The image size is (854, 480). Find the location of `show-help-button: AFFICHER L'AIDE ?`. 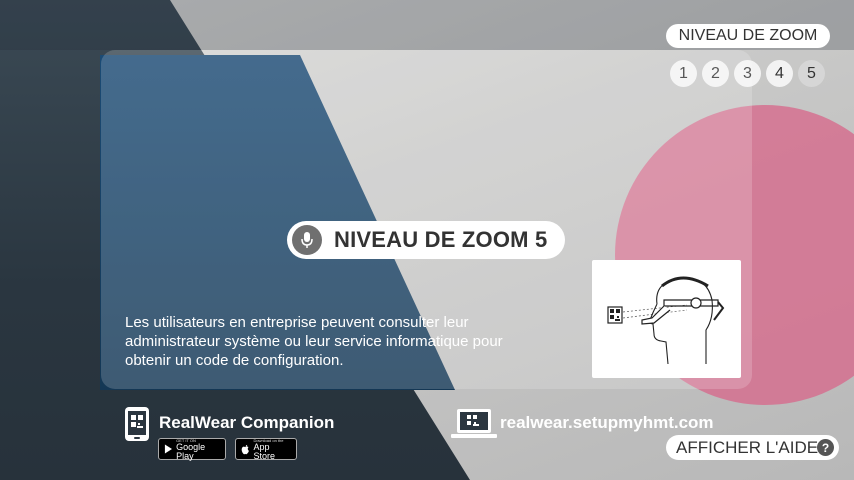

show-help-button: AFFICHER L'AIDE ? is located at coordinates (752, 447).